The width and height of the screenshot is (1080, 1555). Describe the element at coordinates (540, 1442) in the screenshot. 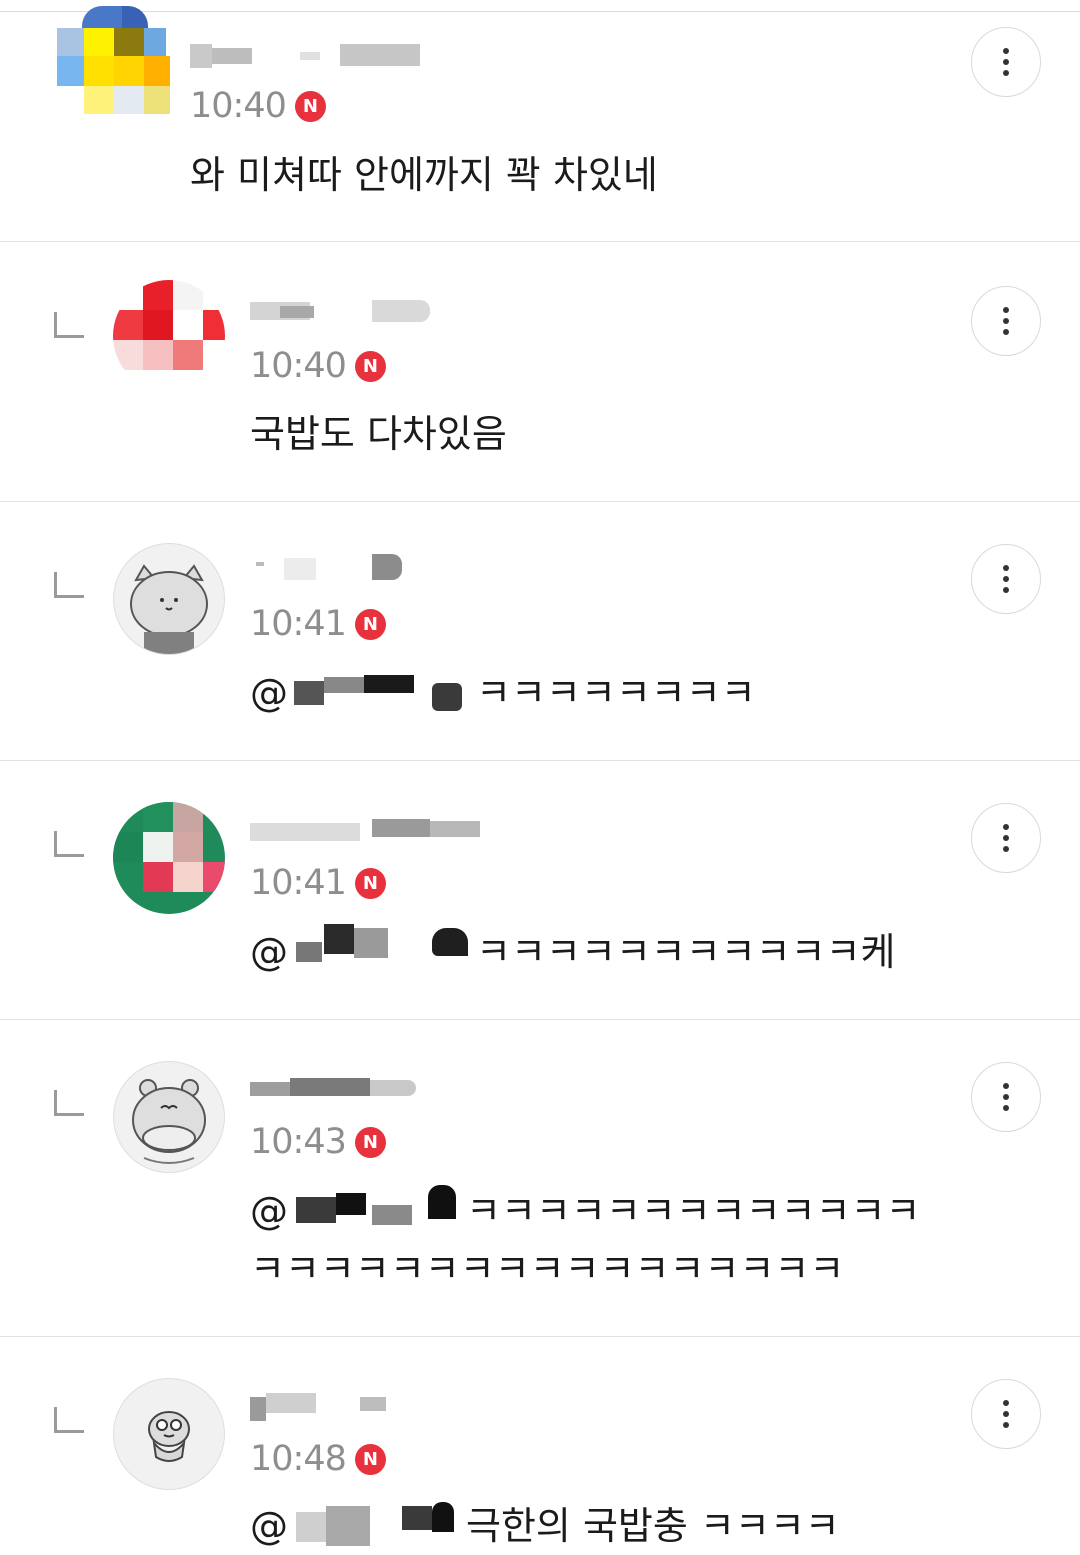

I see `reply-item: 10:48 N @ 극한의 국밥충 ㅋㅋㅋㅋ` at that location.